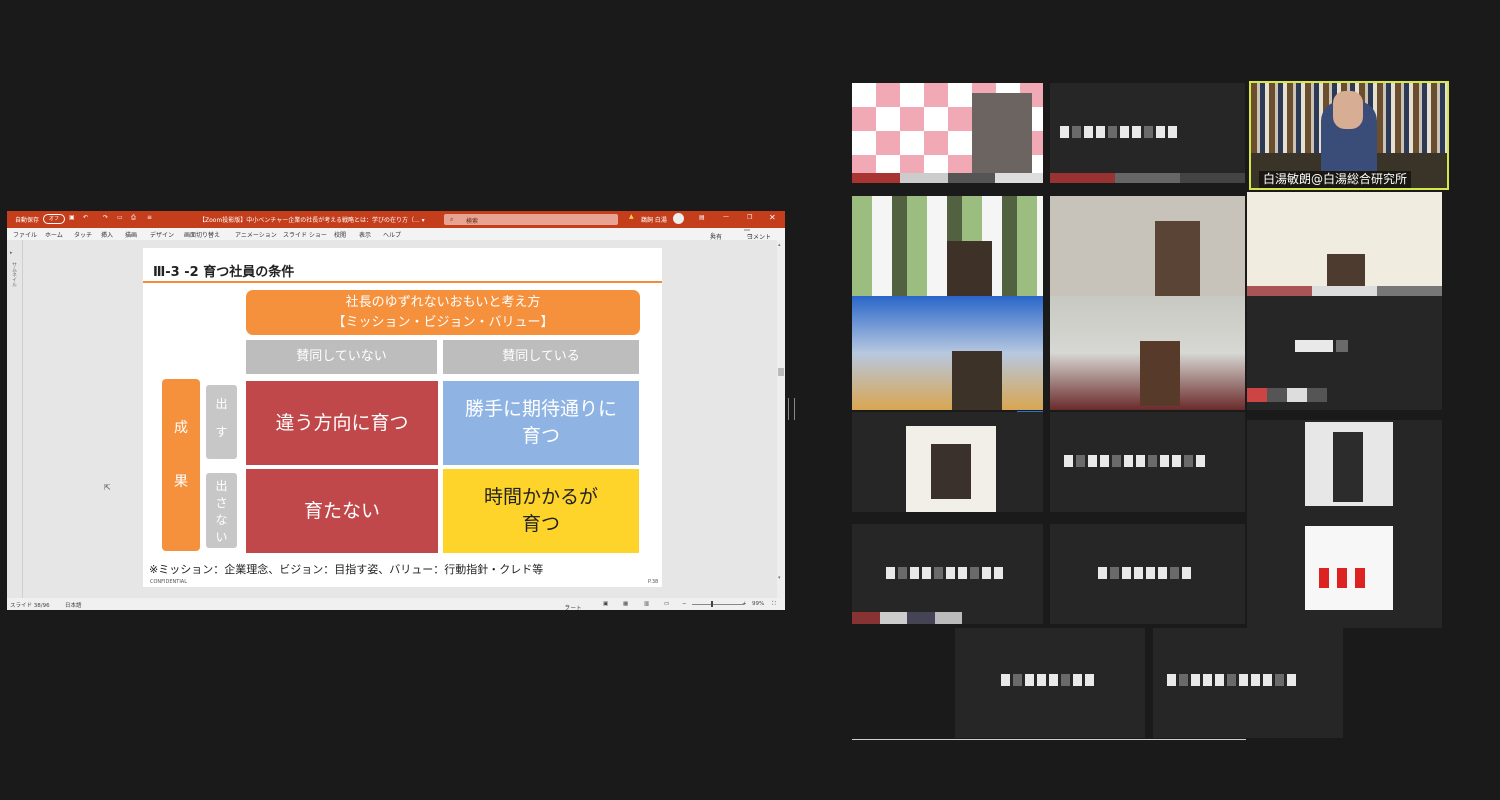  What do you see at coordinates (133, 218) in the screenshot?
I see `print-icon: ⎙` at bounding box center [133, 218].